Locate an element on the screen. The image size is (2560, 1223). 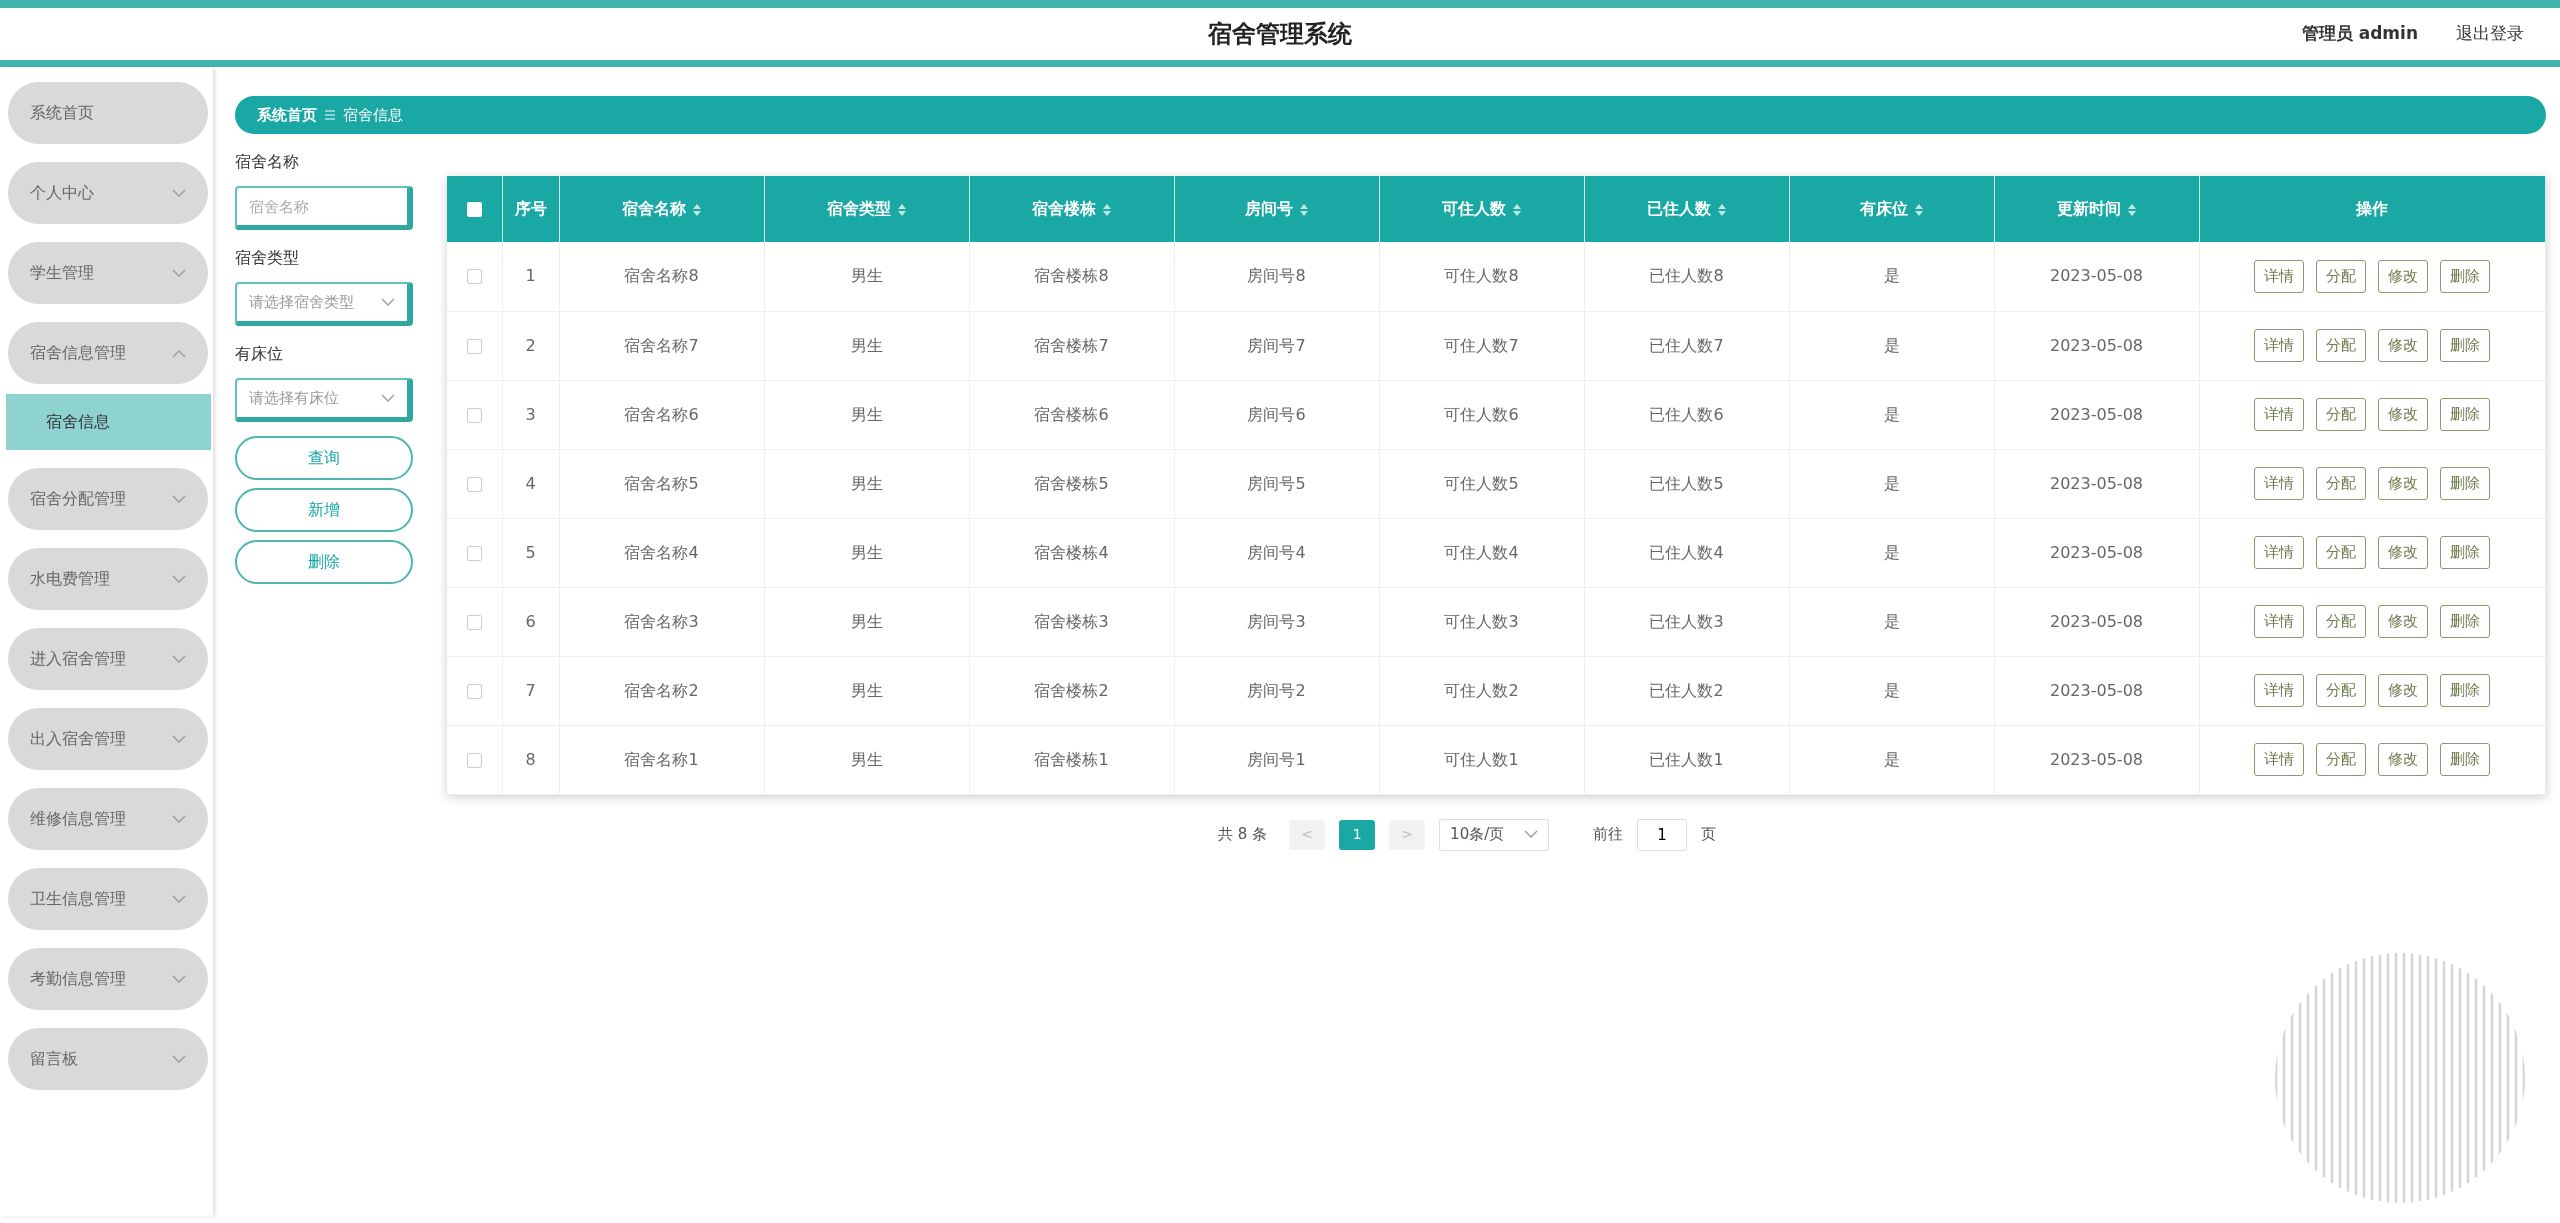
sidebar-item: 宿舍信息管理 is located at coordinates (108, 353).